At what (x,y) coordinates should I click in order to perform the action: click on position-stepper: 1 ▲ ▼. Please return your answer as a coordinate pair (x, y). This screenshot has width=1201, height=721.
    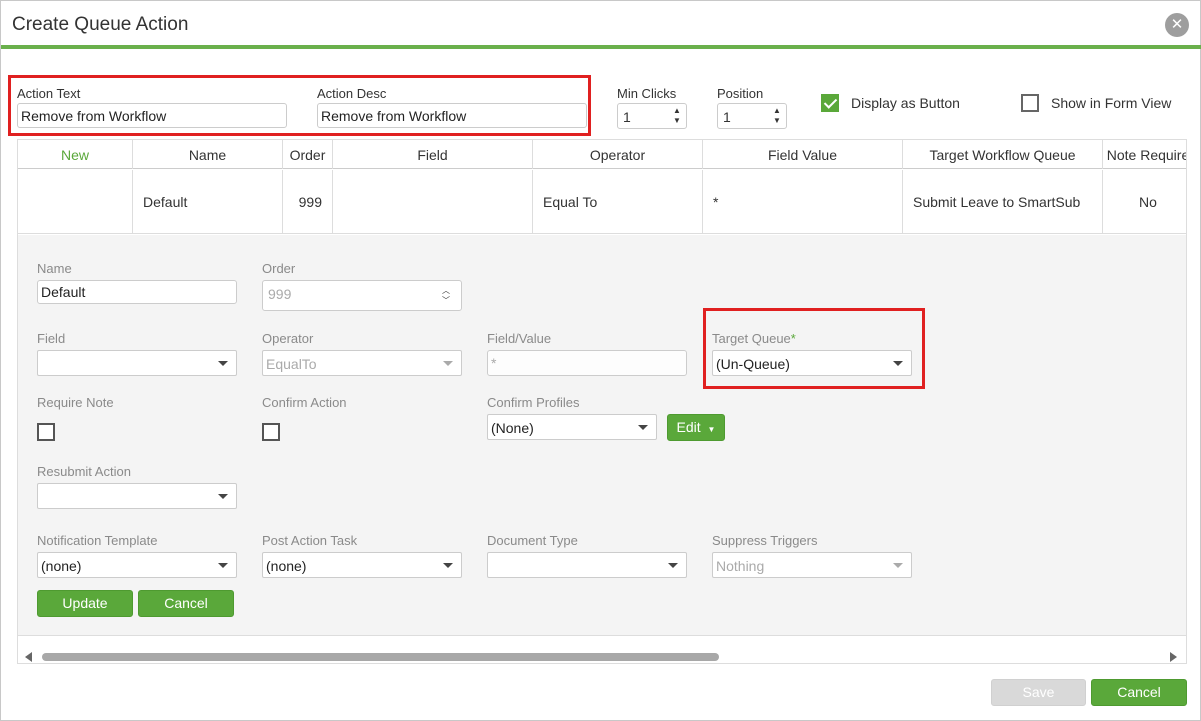
    Looking at the image, I should click on (752, 116).